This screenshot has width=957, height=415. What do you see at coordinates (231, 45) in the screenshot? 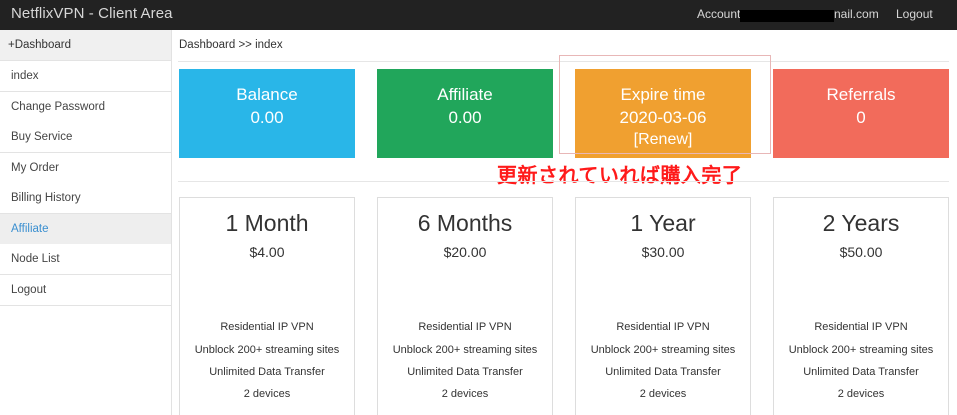
I see `breadcrumb: Dashboard >> index` at bounding box center [231, 45].